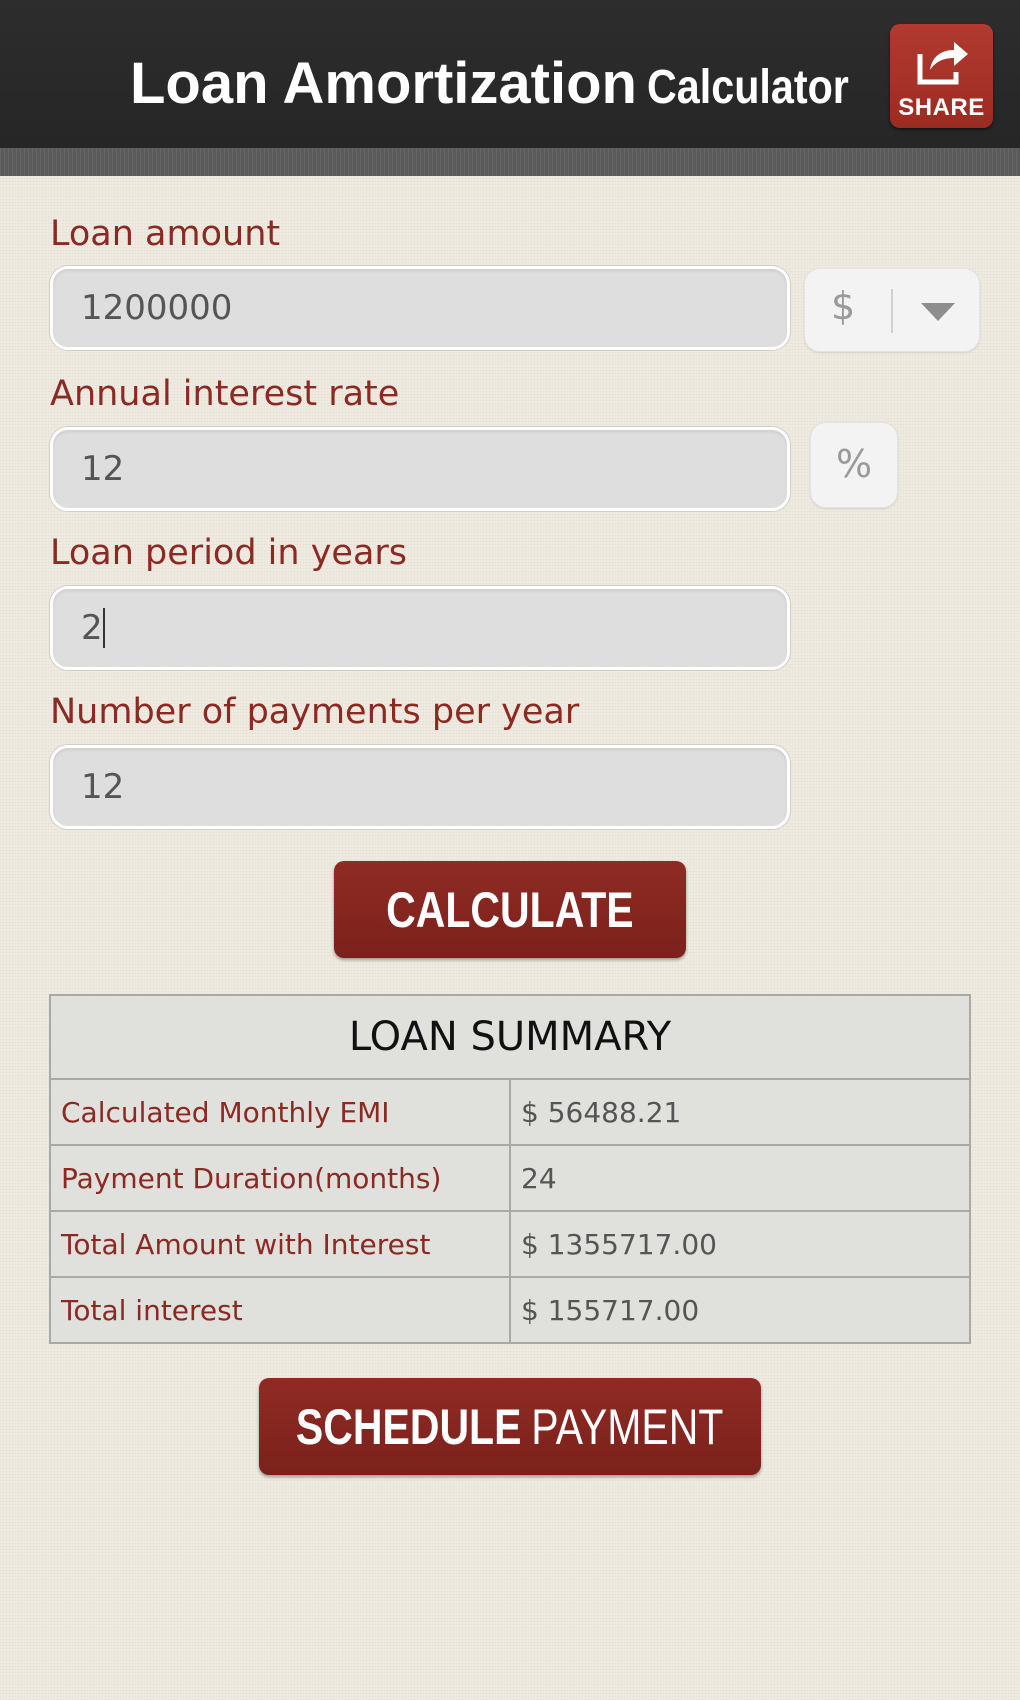  I want to click on table-row: Total Amount with Interest $ 1355717.00, so click(510, 1244).